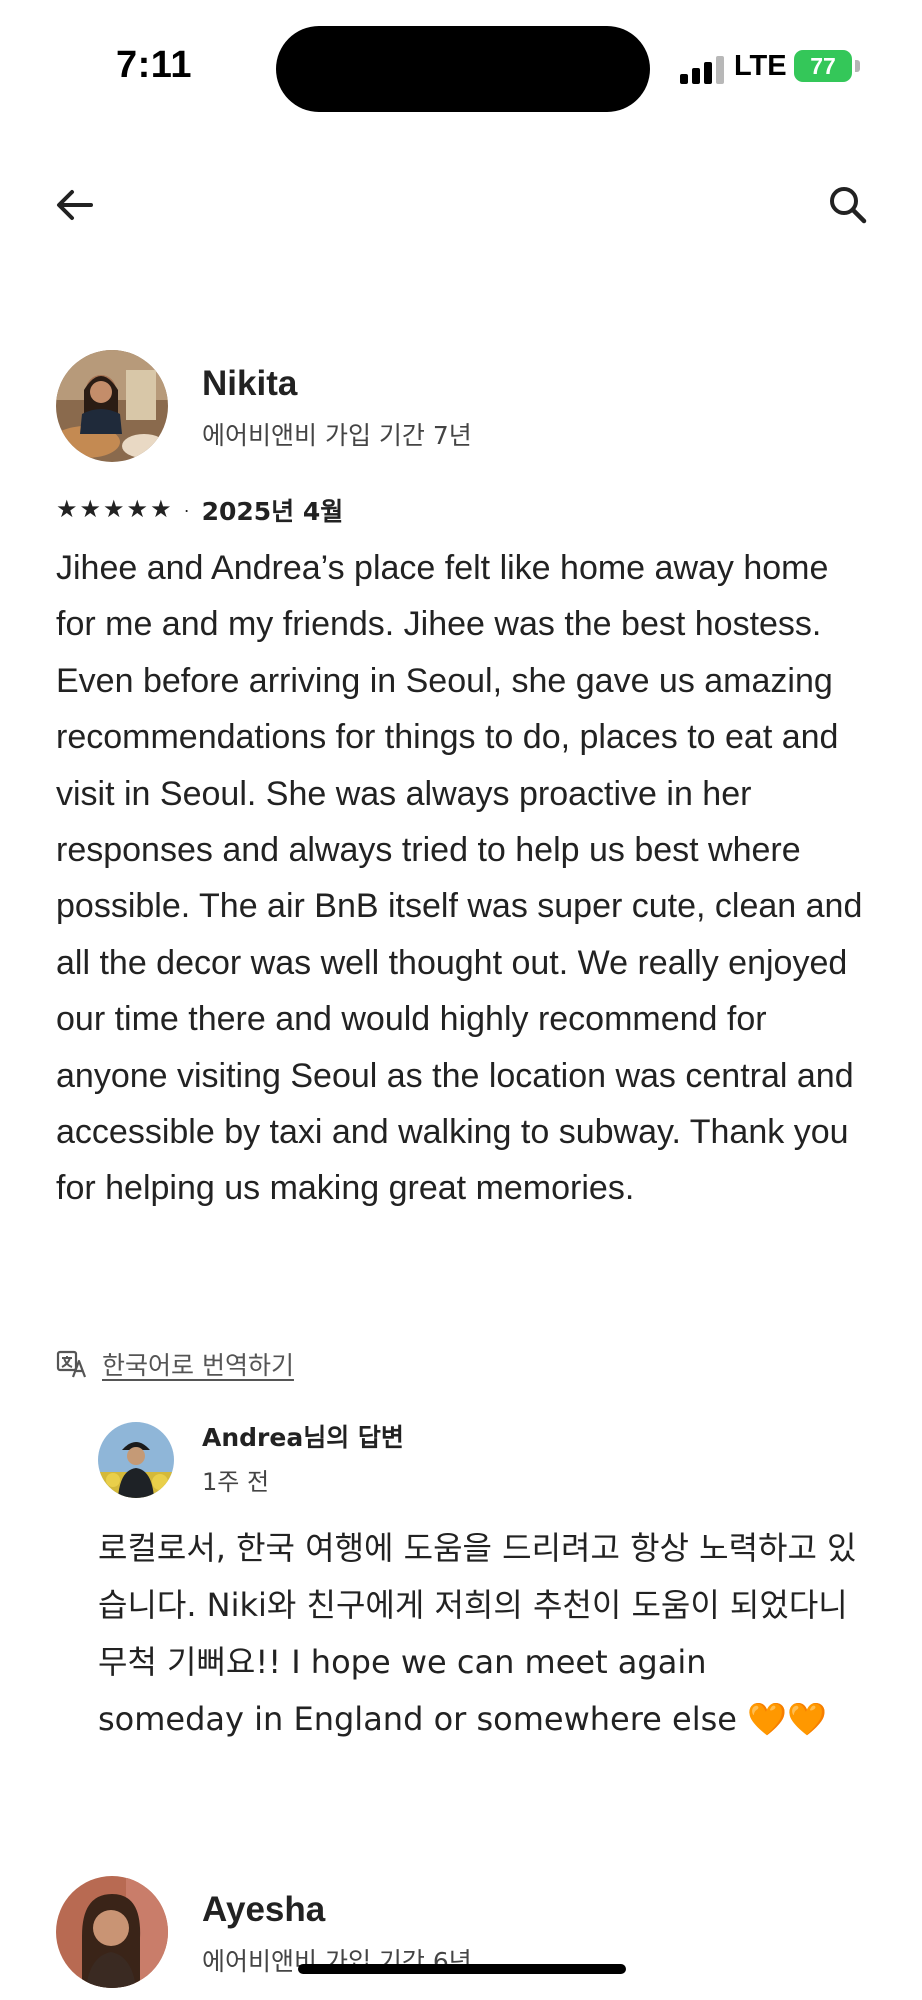 This screenshot has height=2000, width=922. I want to click on search-icon, so click(848, 205).